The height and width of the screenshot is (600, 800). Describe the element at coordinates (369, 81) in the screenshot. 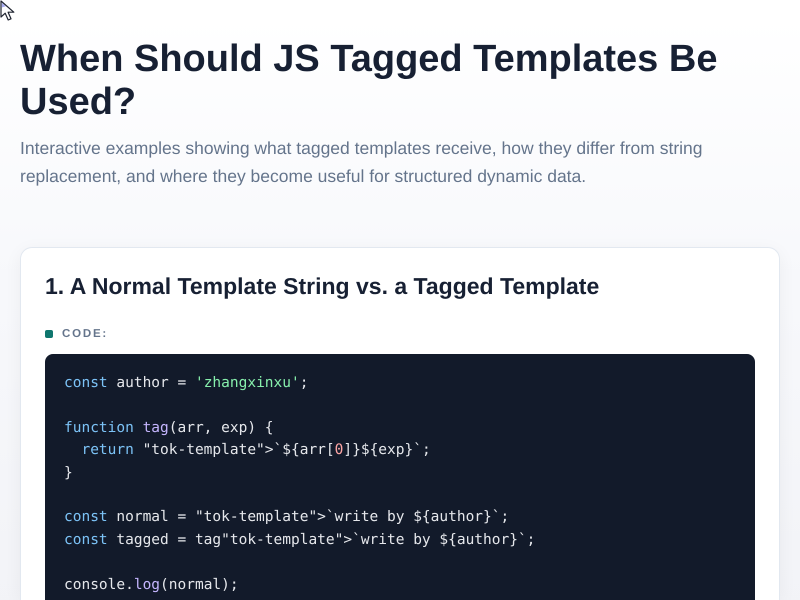

I see `page-title: When Should JS Tagged Templates Be Used?` at that location.